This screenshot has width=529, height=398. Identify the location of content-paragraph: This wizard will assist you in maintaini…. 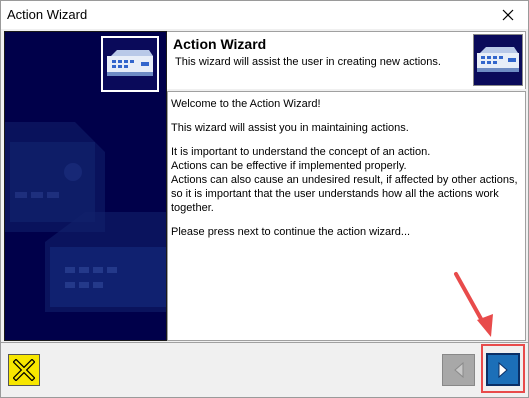
(290, 128).